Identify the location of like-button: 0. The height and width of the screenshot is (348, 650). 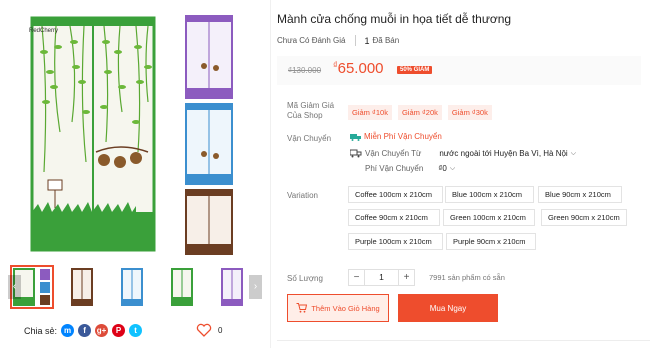
(209, 330).